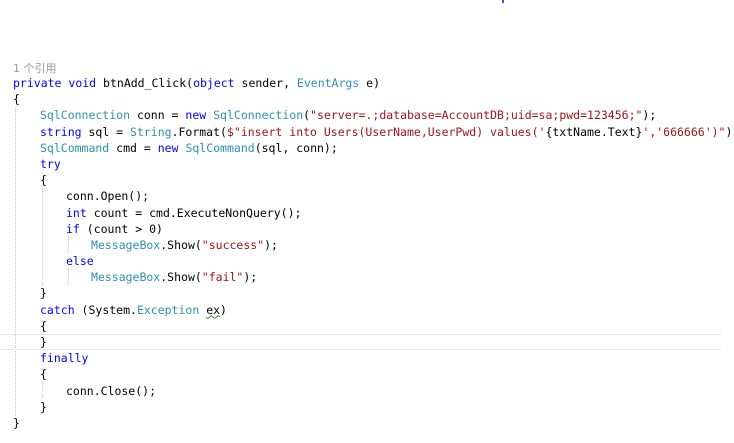 This screenshot has height=443, width=734. I want to click on code-text: count = cmd.ExecuteNonQuery();, so click(194, 212).